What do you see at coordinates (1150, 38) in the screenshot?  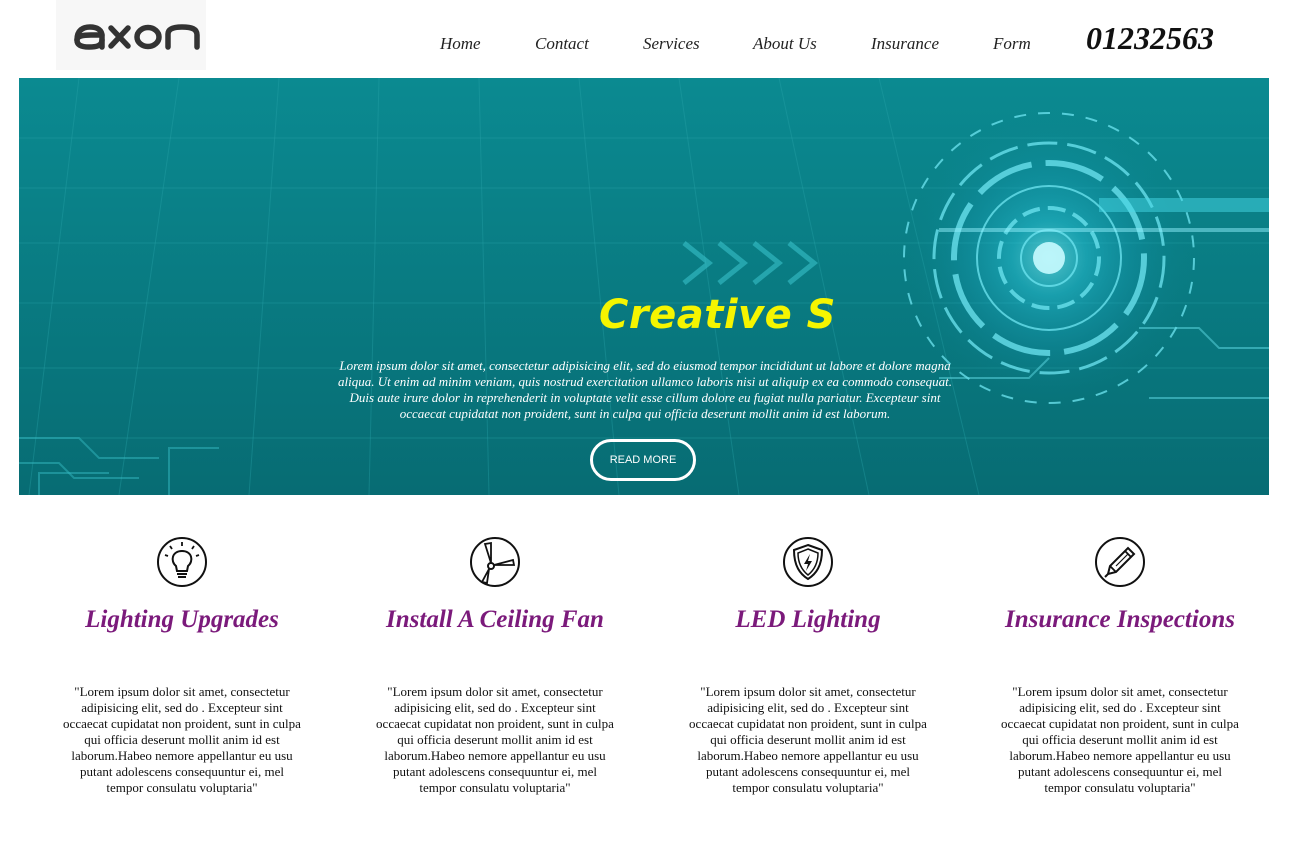 I see `phone-number: 01232563` at bounding box center [1150, 38].